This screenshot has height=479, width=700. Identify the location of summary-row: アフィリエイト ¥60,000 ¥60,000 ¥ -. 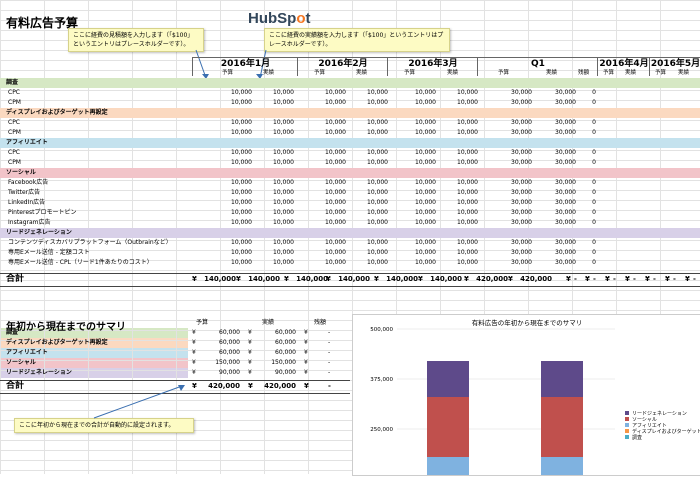
(175, 353).